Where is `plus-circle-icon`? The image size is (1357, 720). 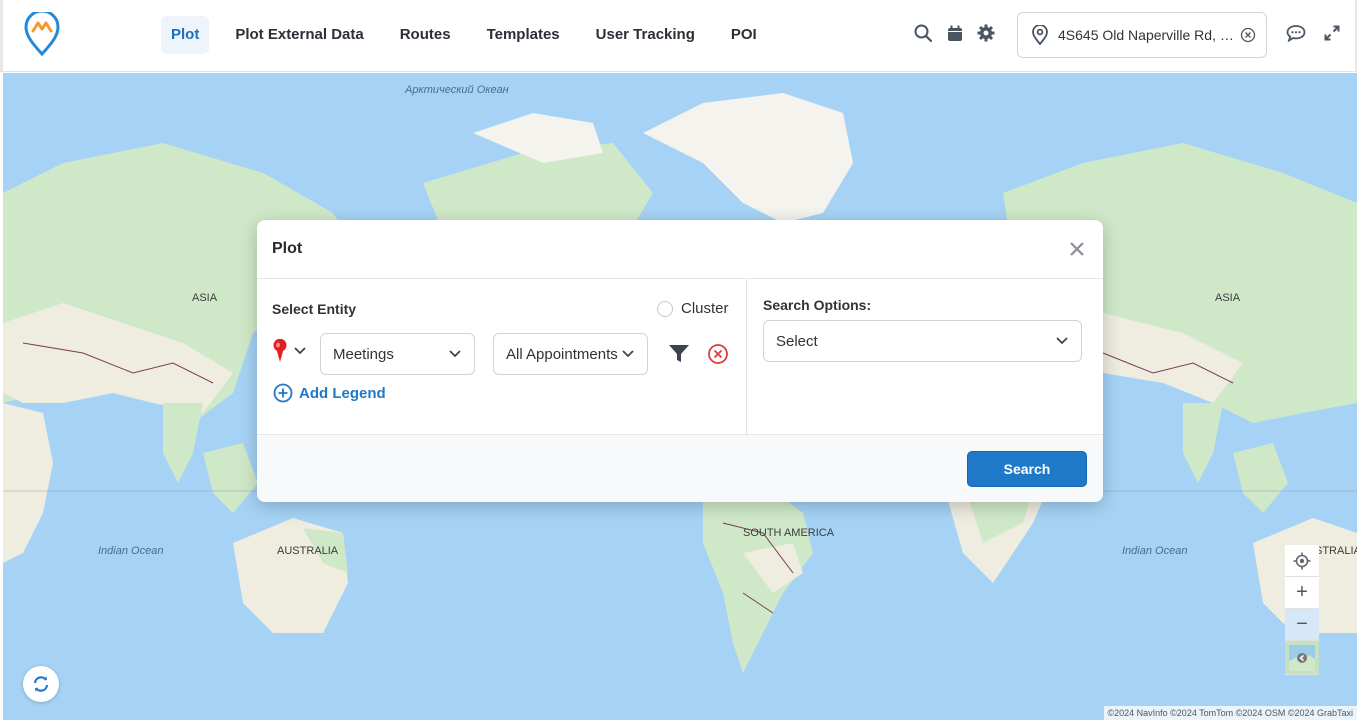 plus-circle-icon is located at coordinates (283, 393).